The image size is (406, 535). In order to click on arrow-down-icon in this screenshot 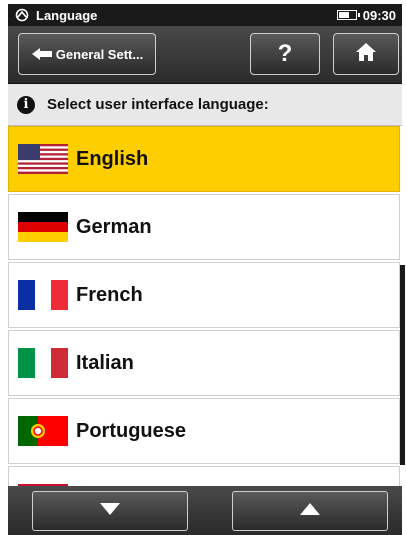, I will do `click(110, 511)`.